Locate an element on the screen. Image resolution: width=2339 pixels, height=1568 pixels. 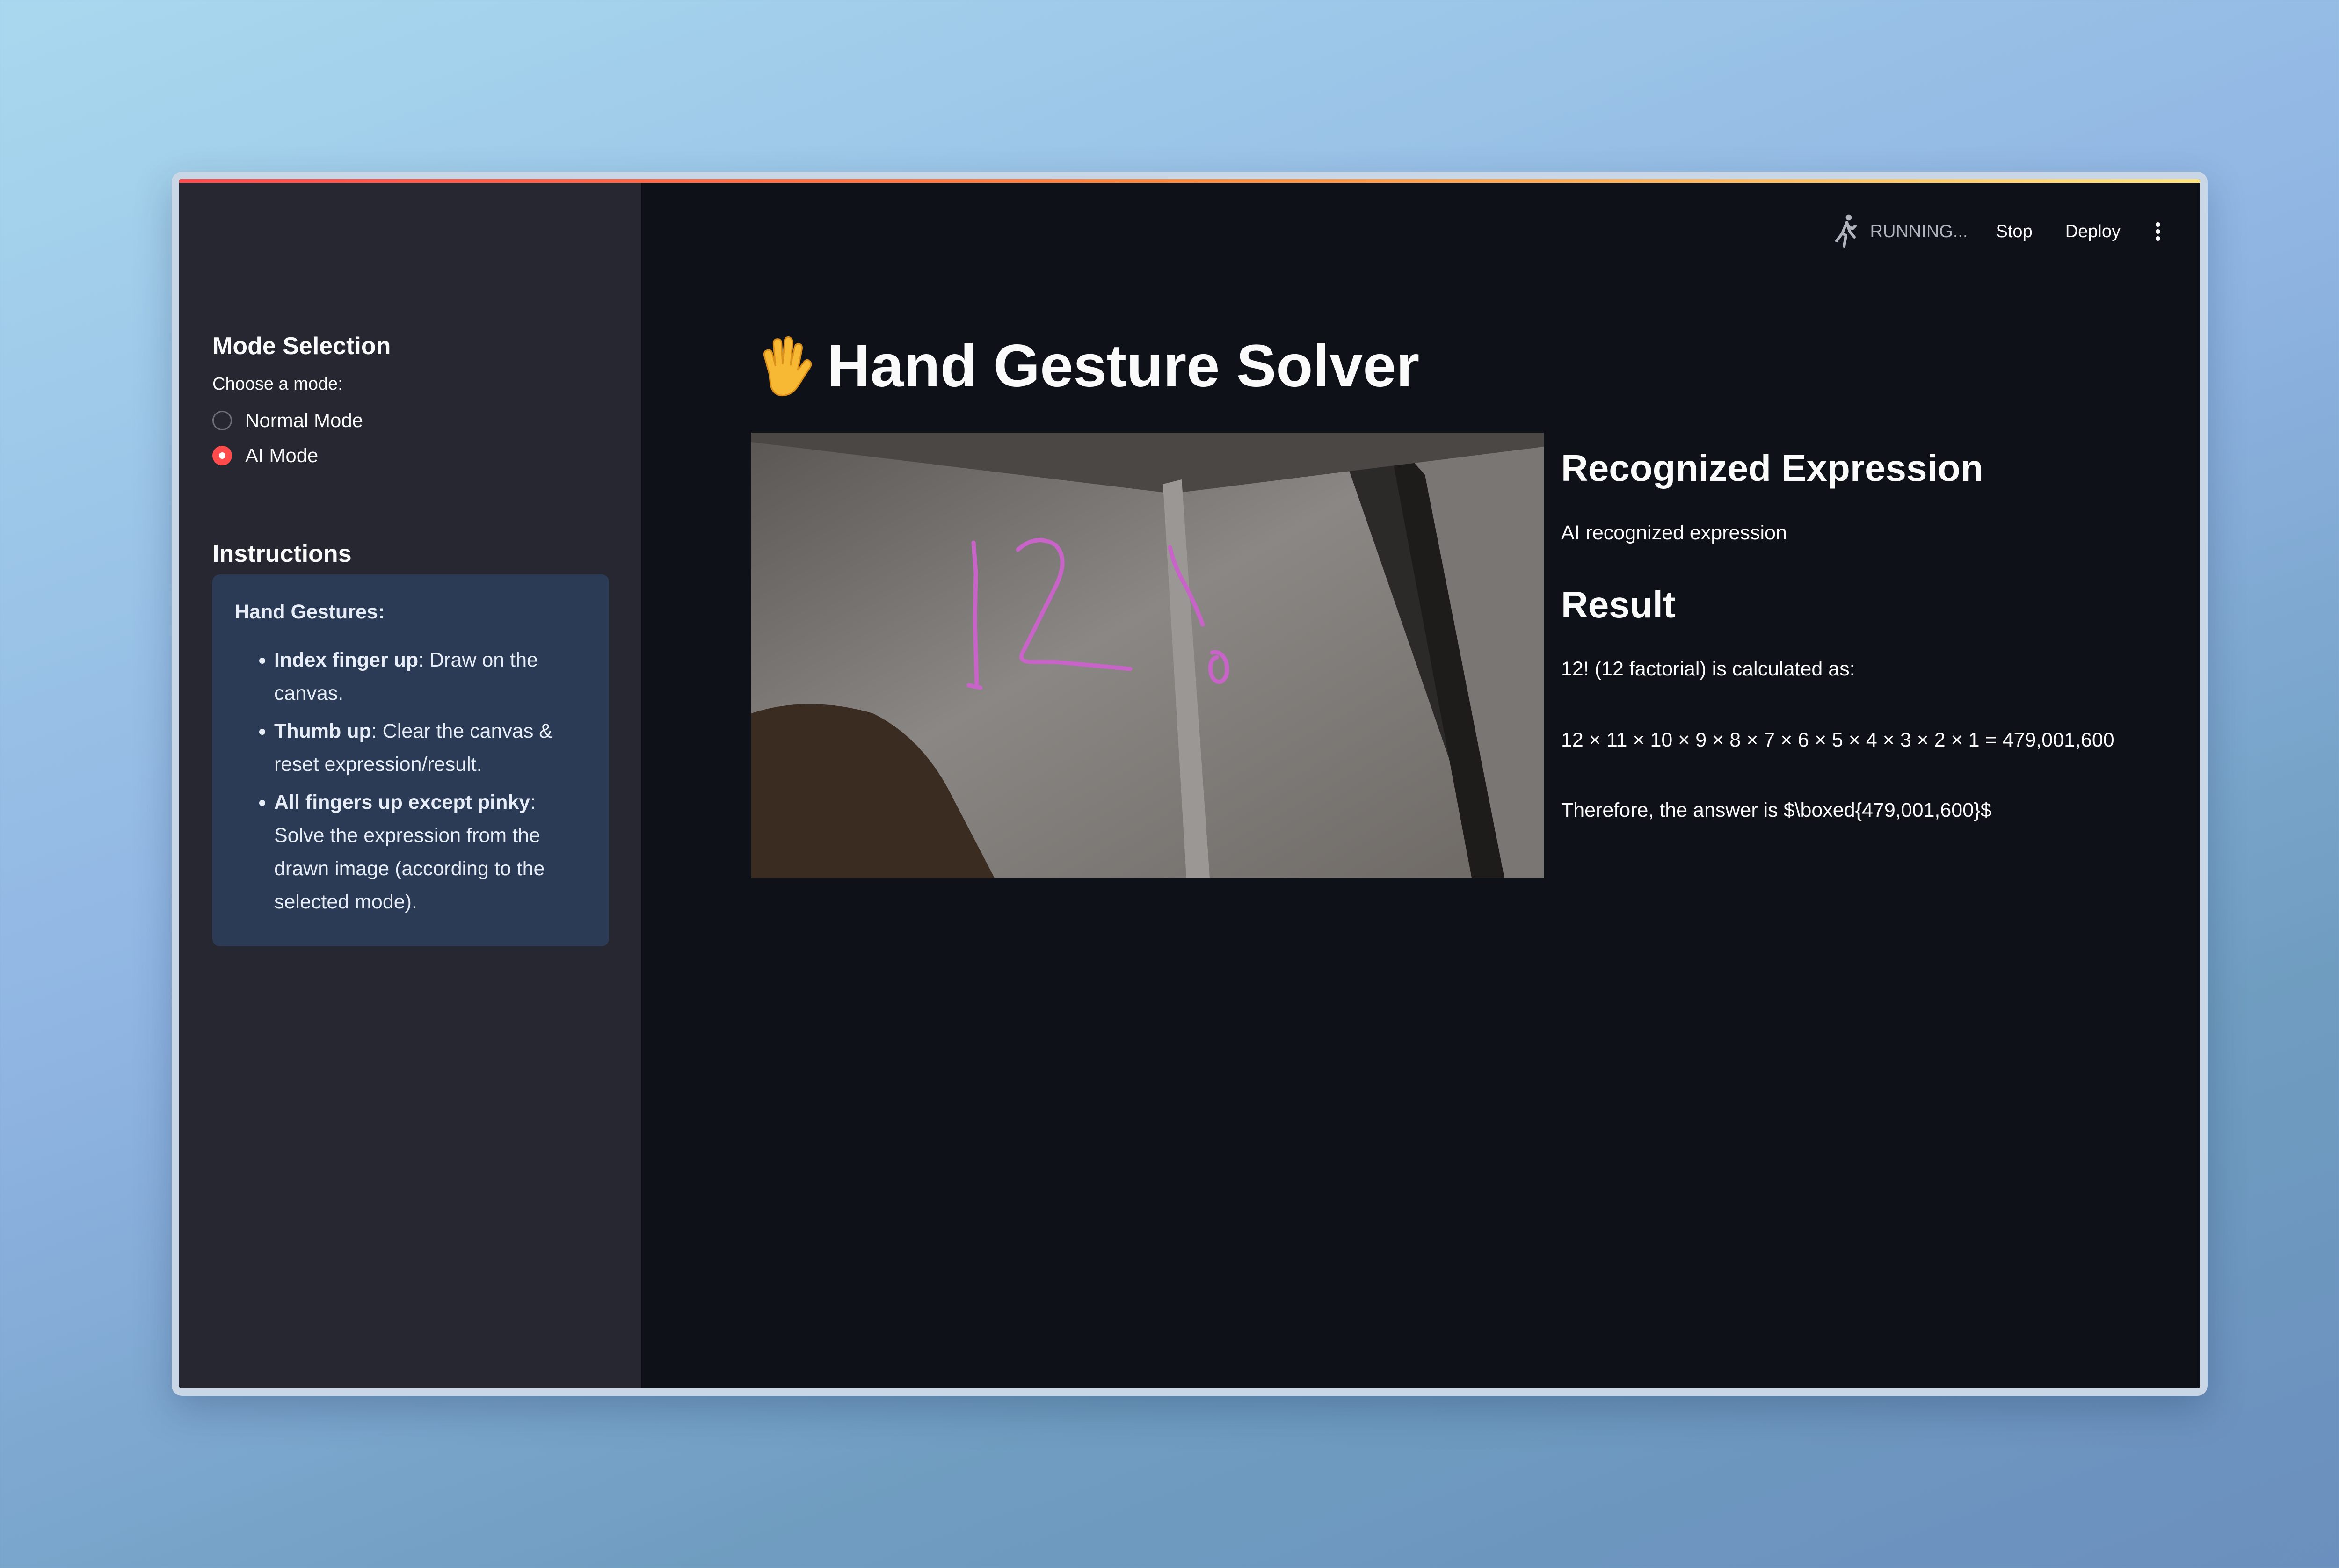
deploy-button: Deploy is located at coordinates (2093, 232).